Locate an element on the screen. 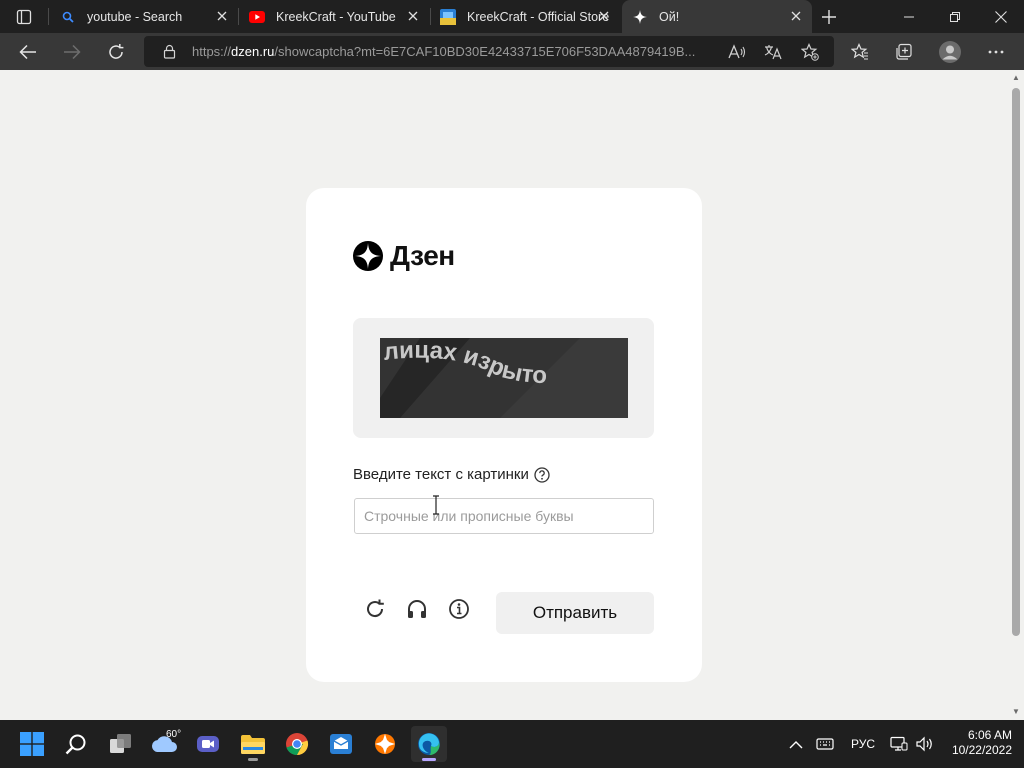  folder-icon is located at coordinates (253, 744).